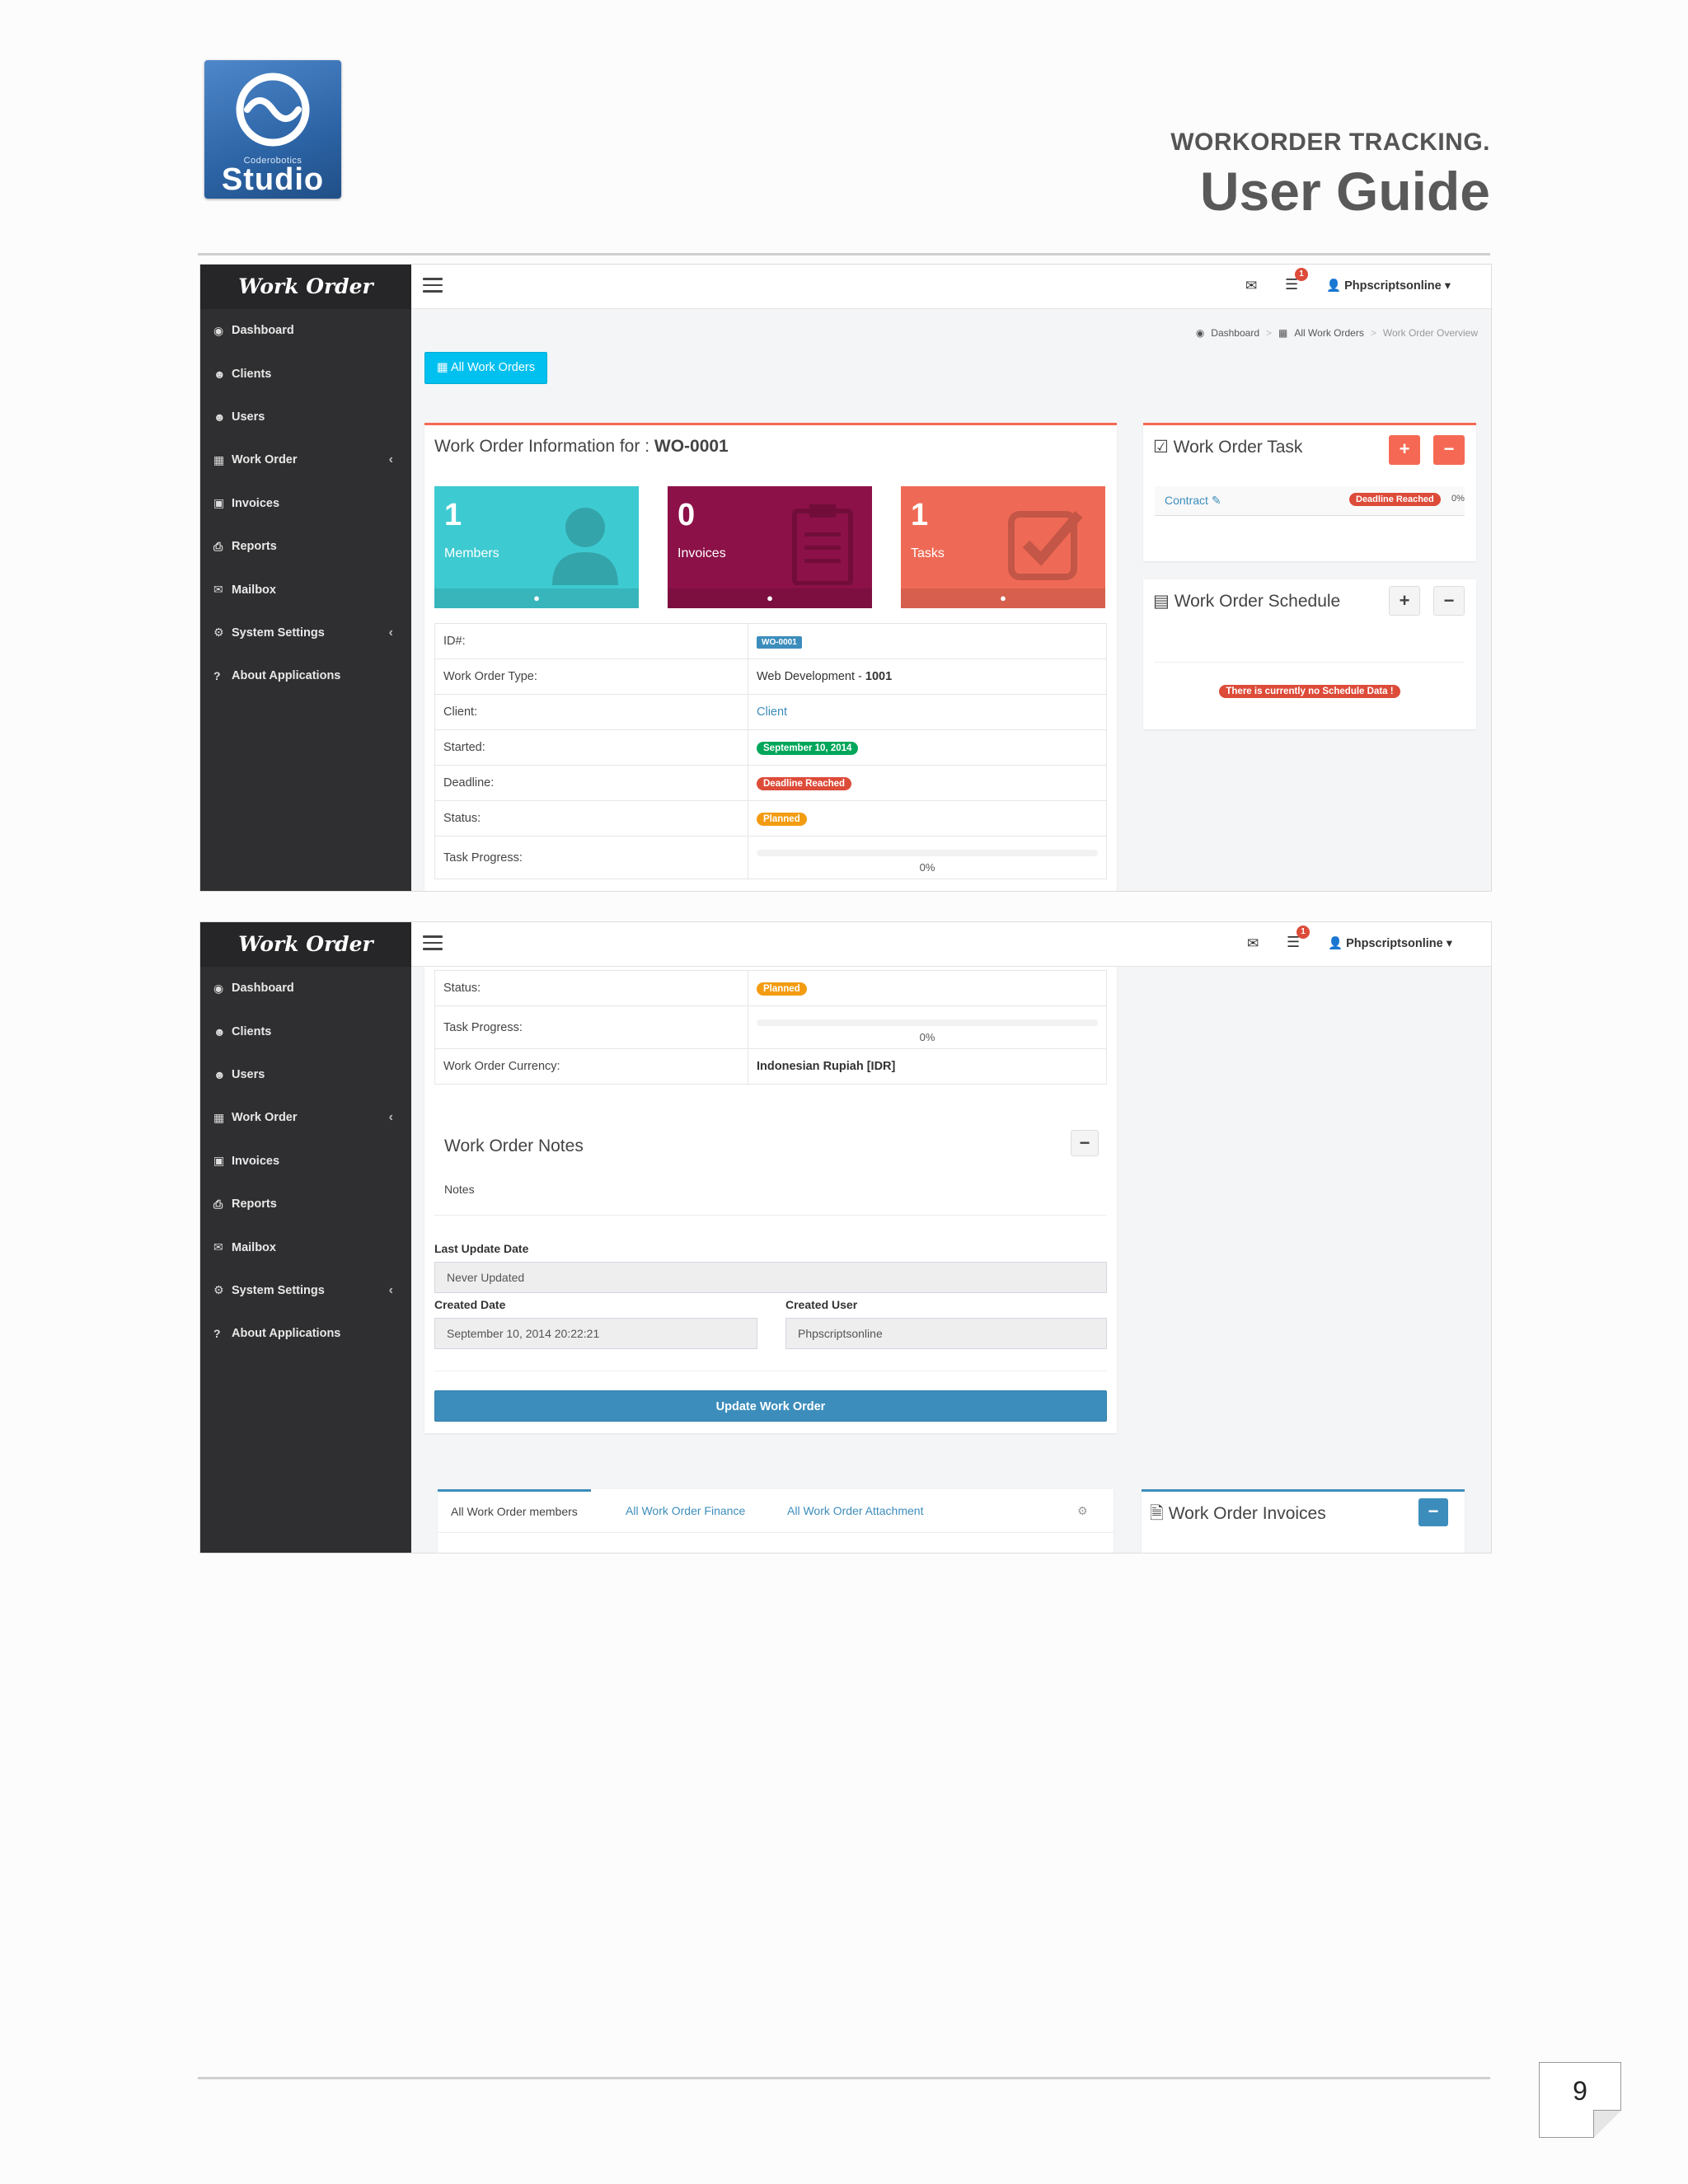  I want to click on task-name: Contract ✎, so click(1193, 501).